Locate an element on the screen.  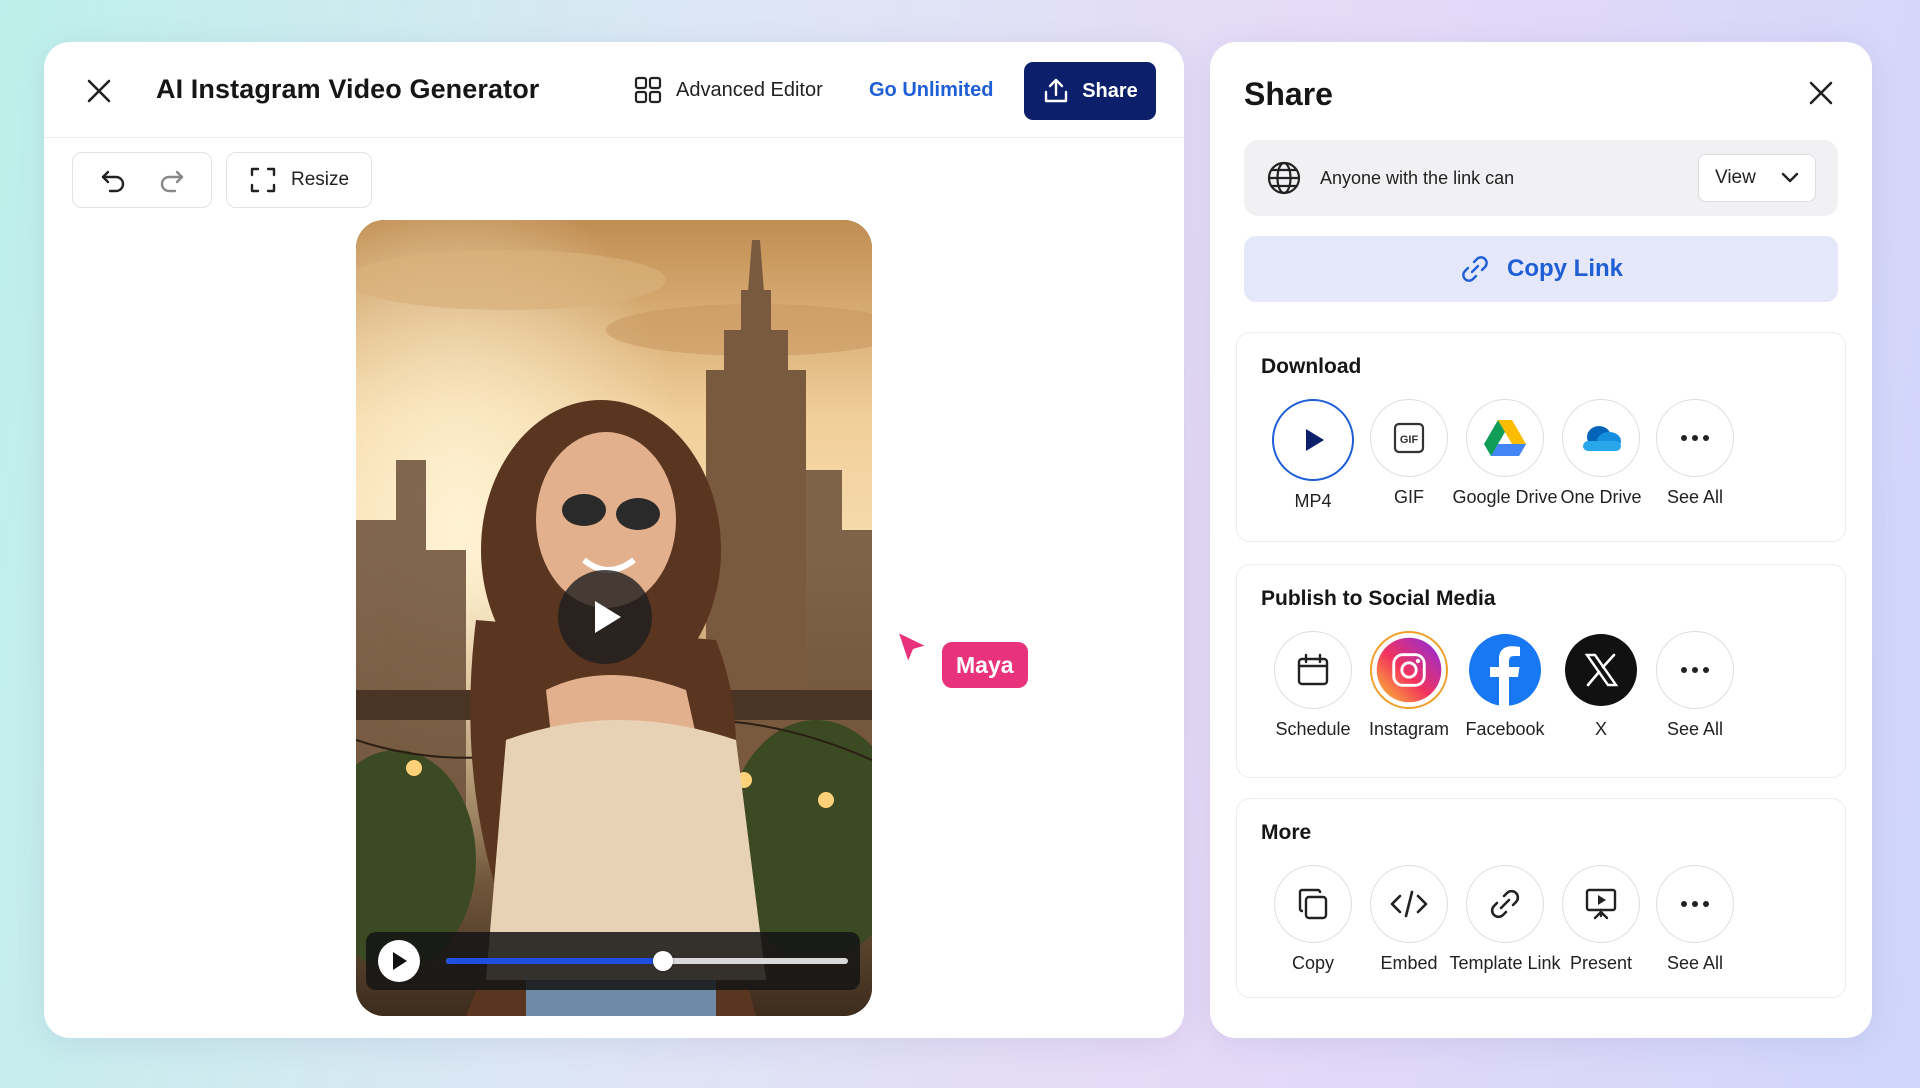
progress-fill is located at coordinates (555, 961).